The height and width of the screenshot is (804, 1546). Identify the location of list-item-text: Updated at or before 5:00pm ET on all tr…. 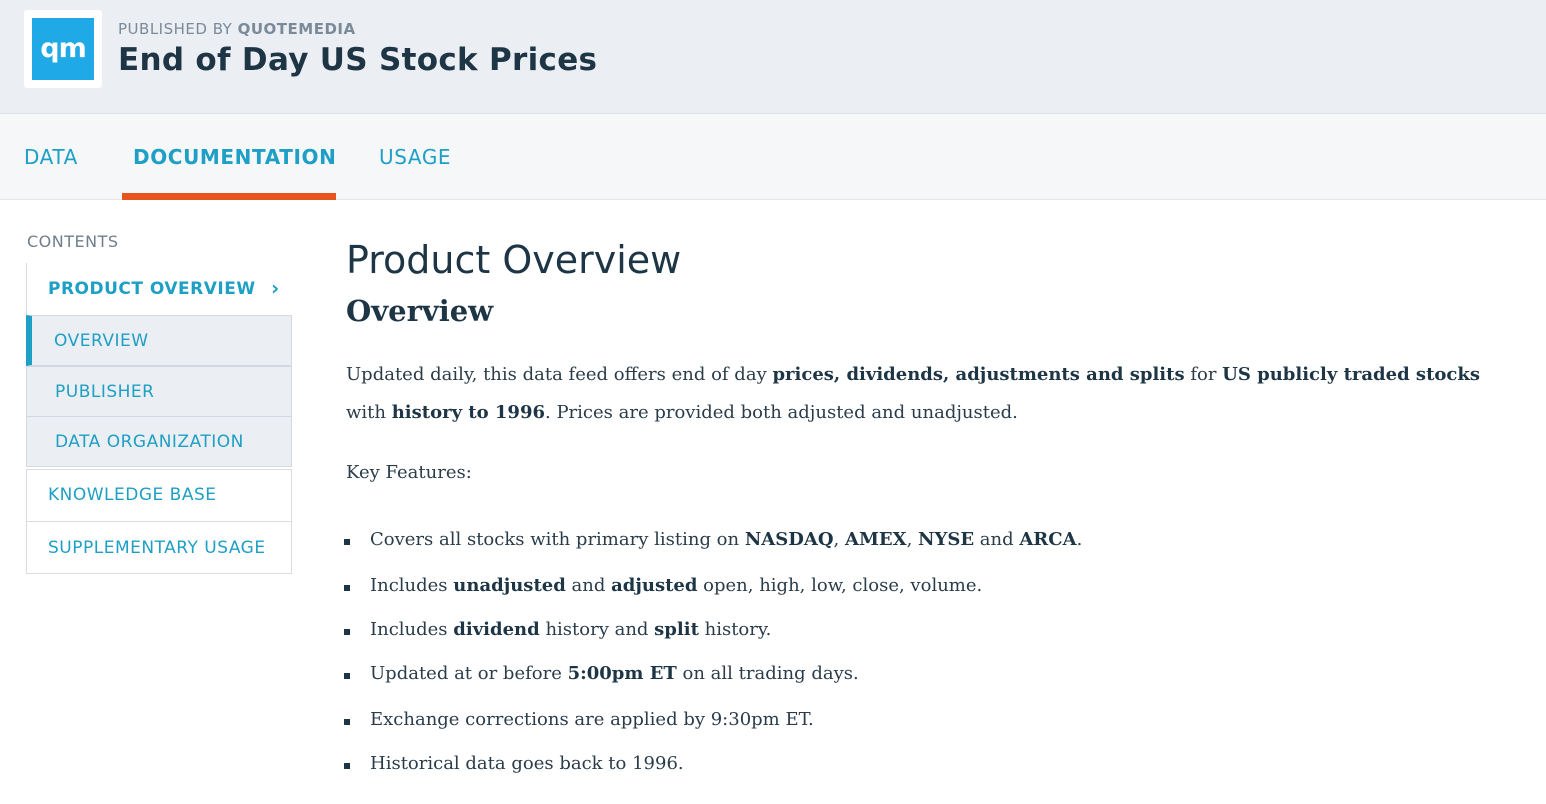
(614, 673).